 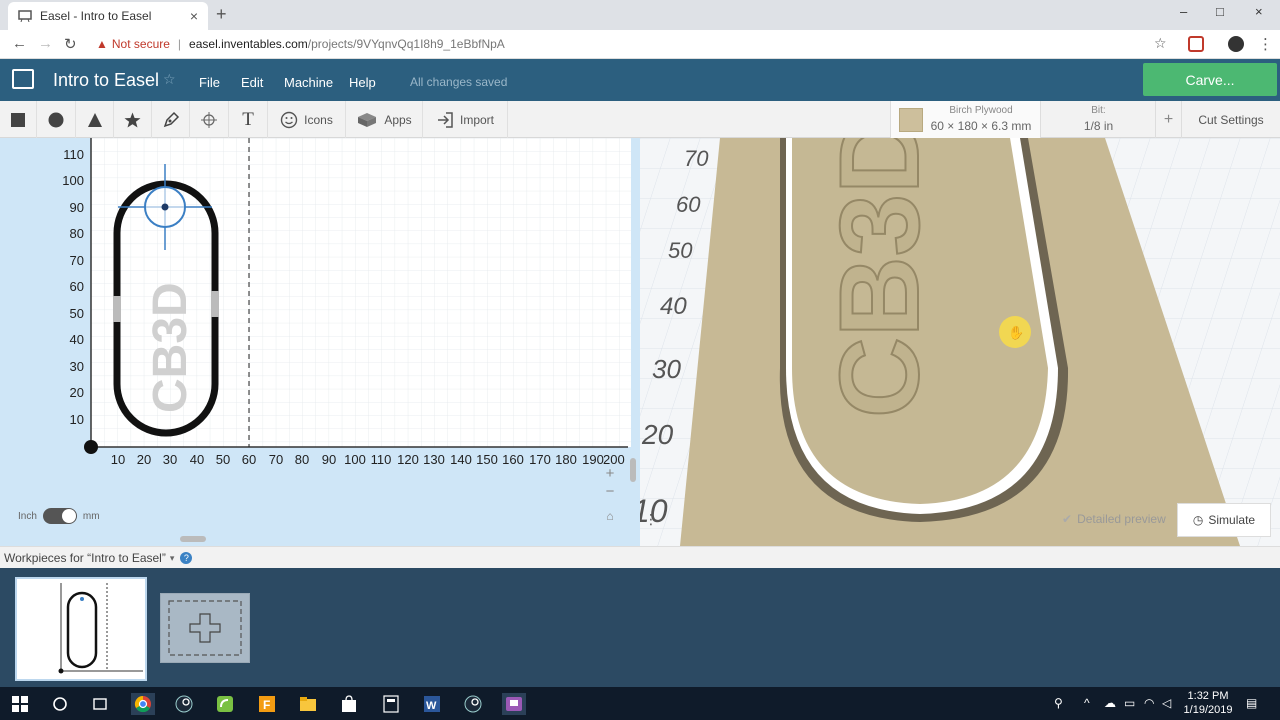 I want to click on volume-icon: ◁, so click(x=1166, y=703).